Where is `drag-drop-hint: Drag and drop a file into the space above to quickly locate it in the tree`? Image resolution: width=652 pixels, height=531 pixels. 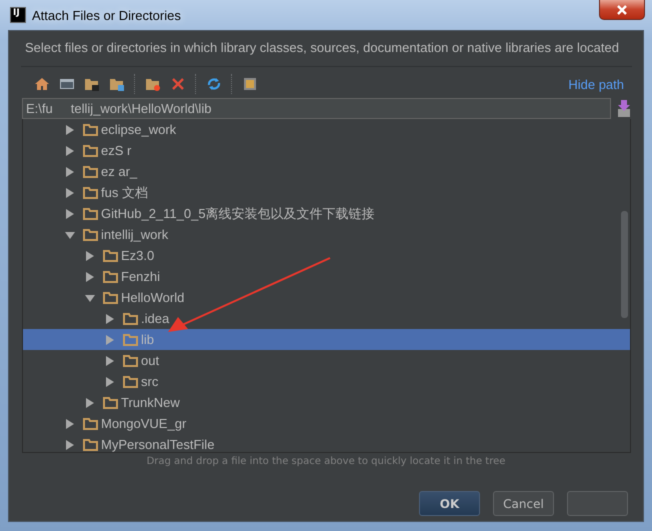 drag-drop-hint: Drag and drop a file into the space above to quickly locate it in the tree is located at coordinates (326, 461).